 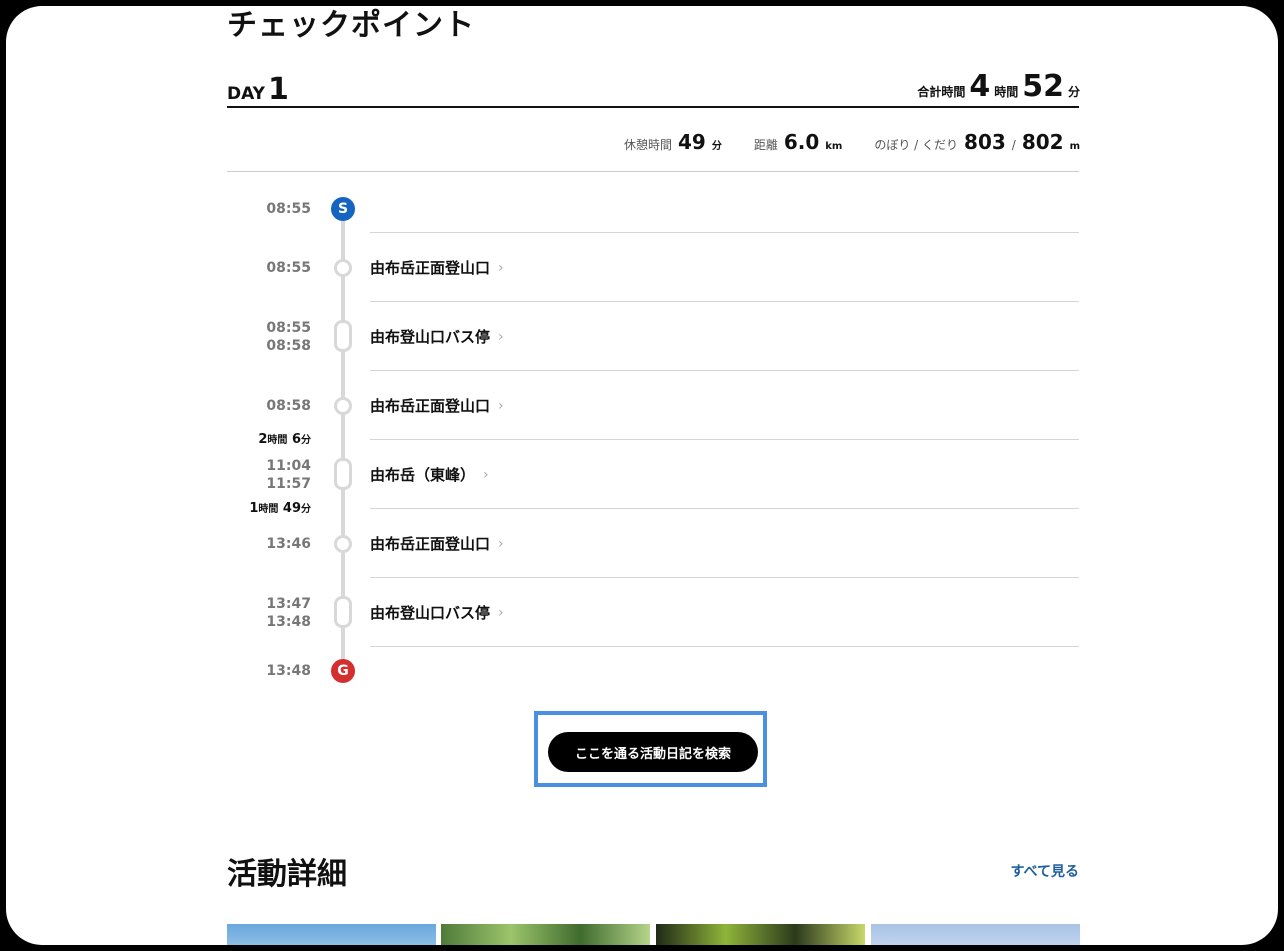 I want to click on checkpoint-link: 由布岳（東峰） ›, so click(x=429, y=474).